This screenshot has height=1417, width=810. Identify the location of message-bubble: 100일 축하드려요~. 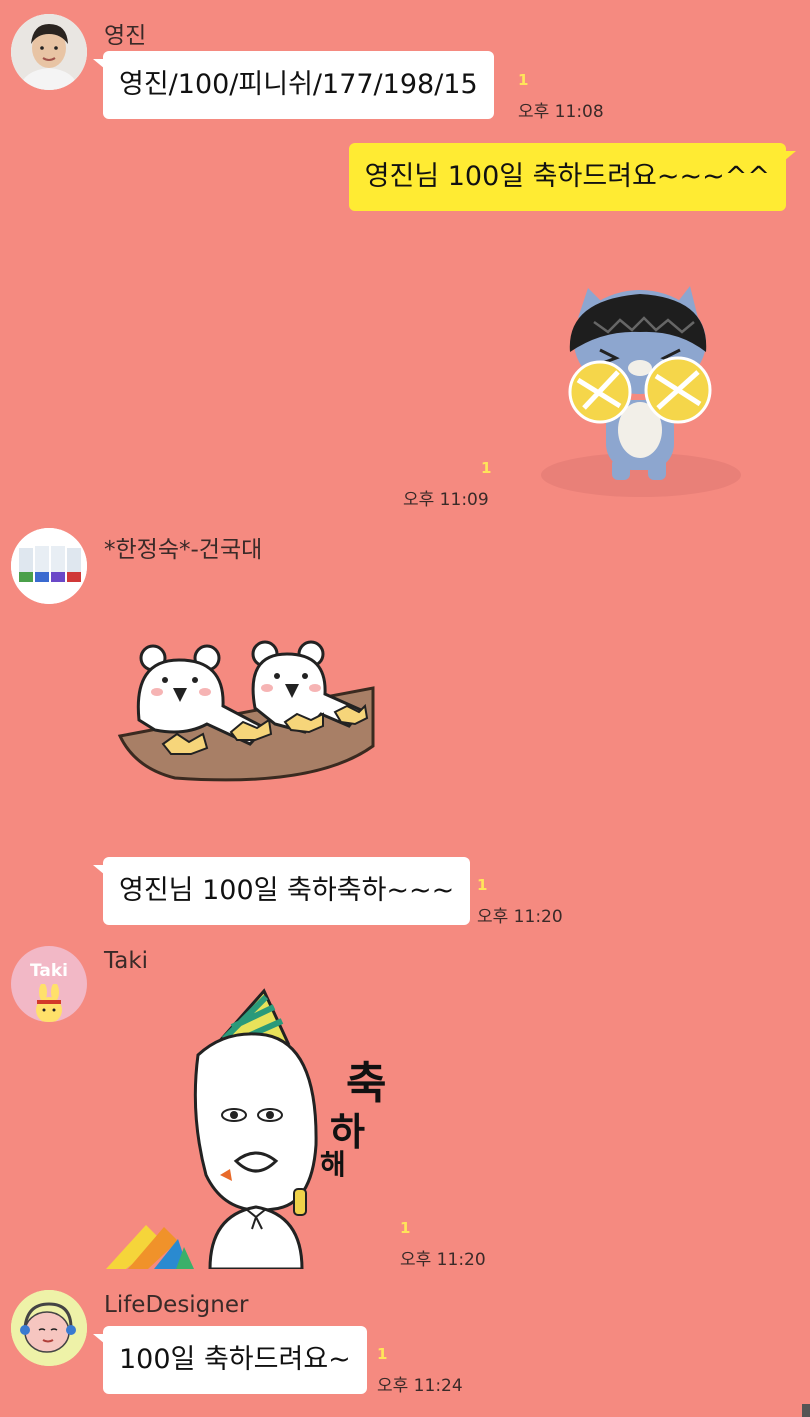
(230, 1360).